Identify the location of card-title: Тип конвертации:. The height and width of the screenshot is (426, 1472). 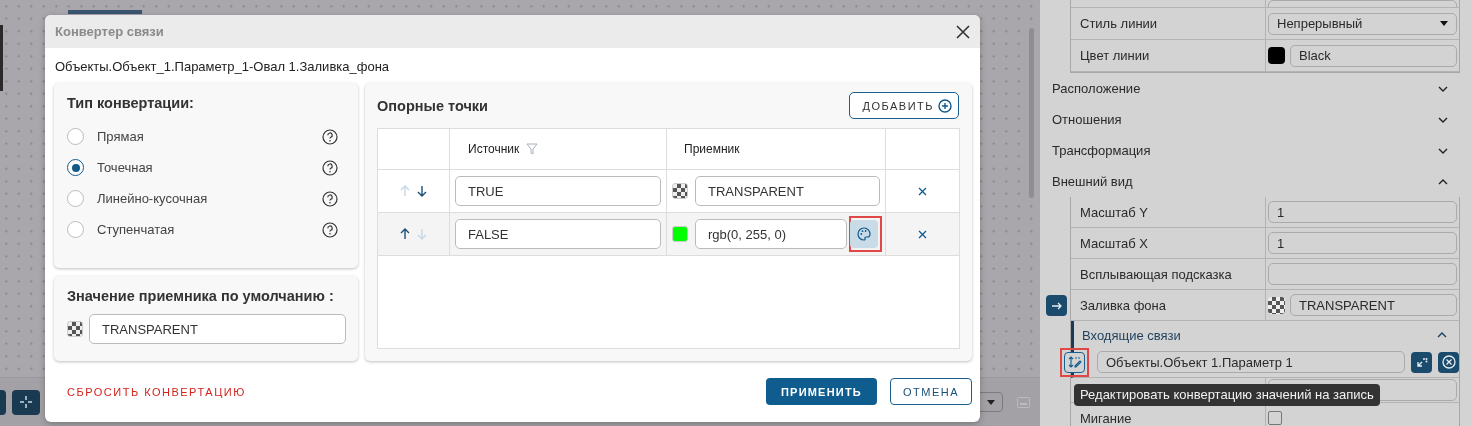
(131, 103).